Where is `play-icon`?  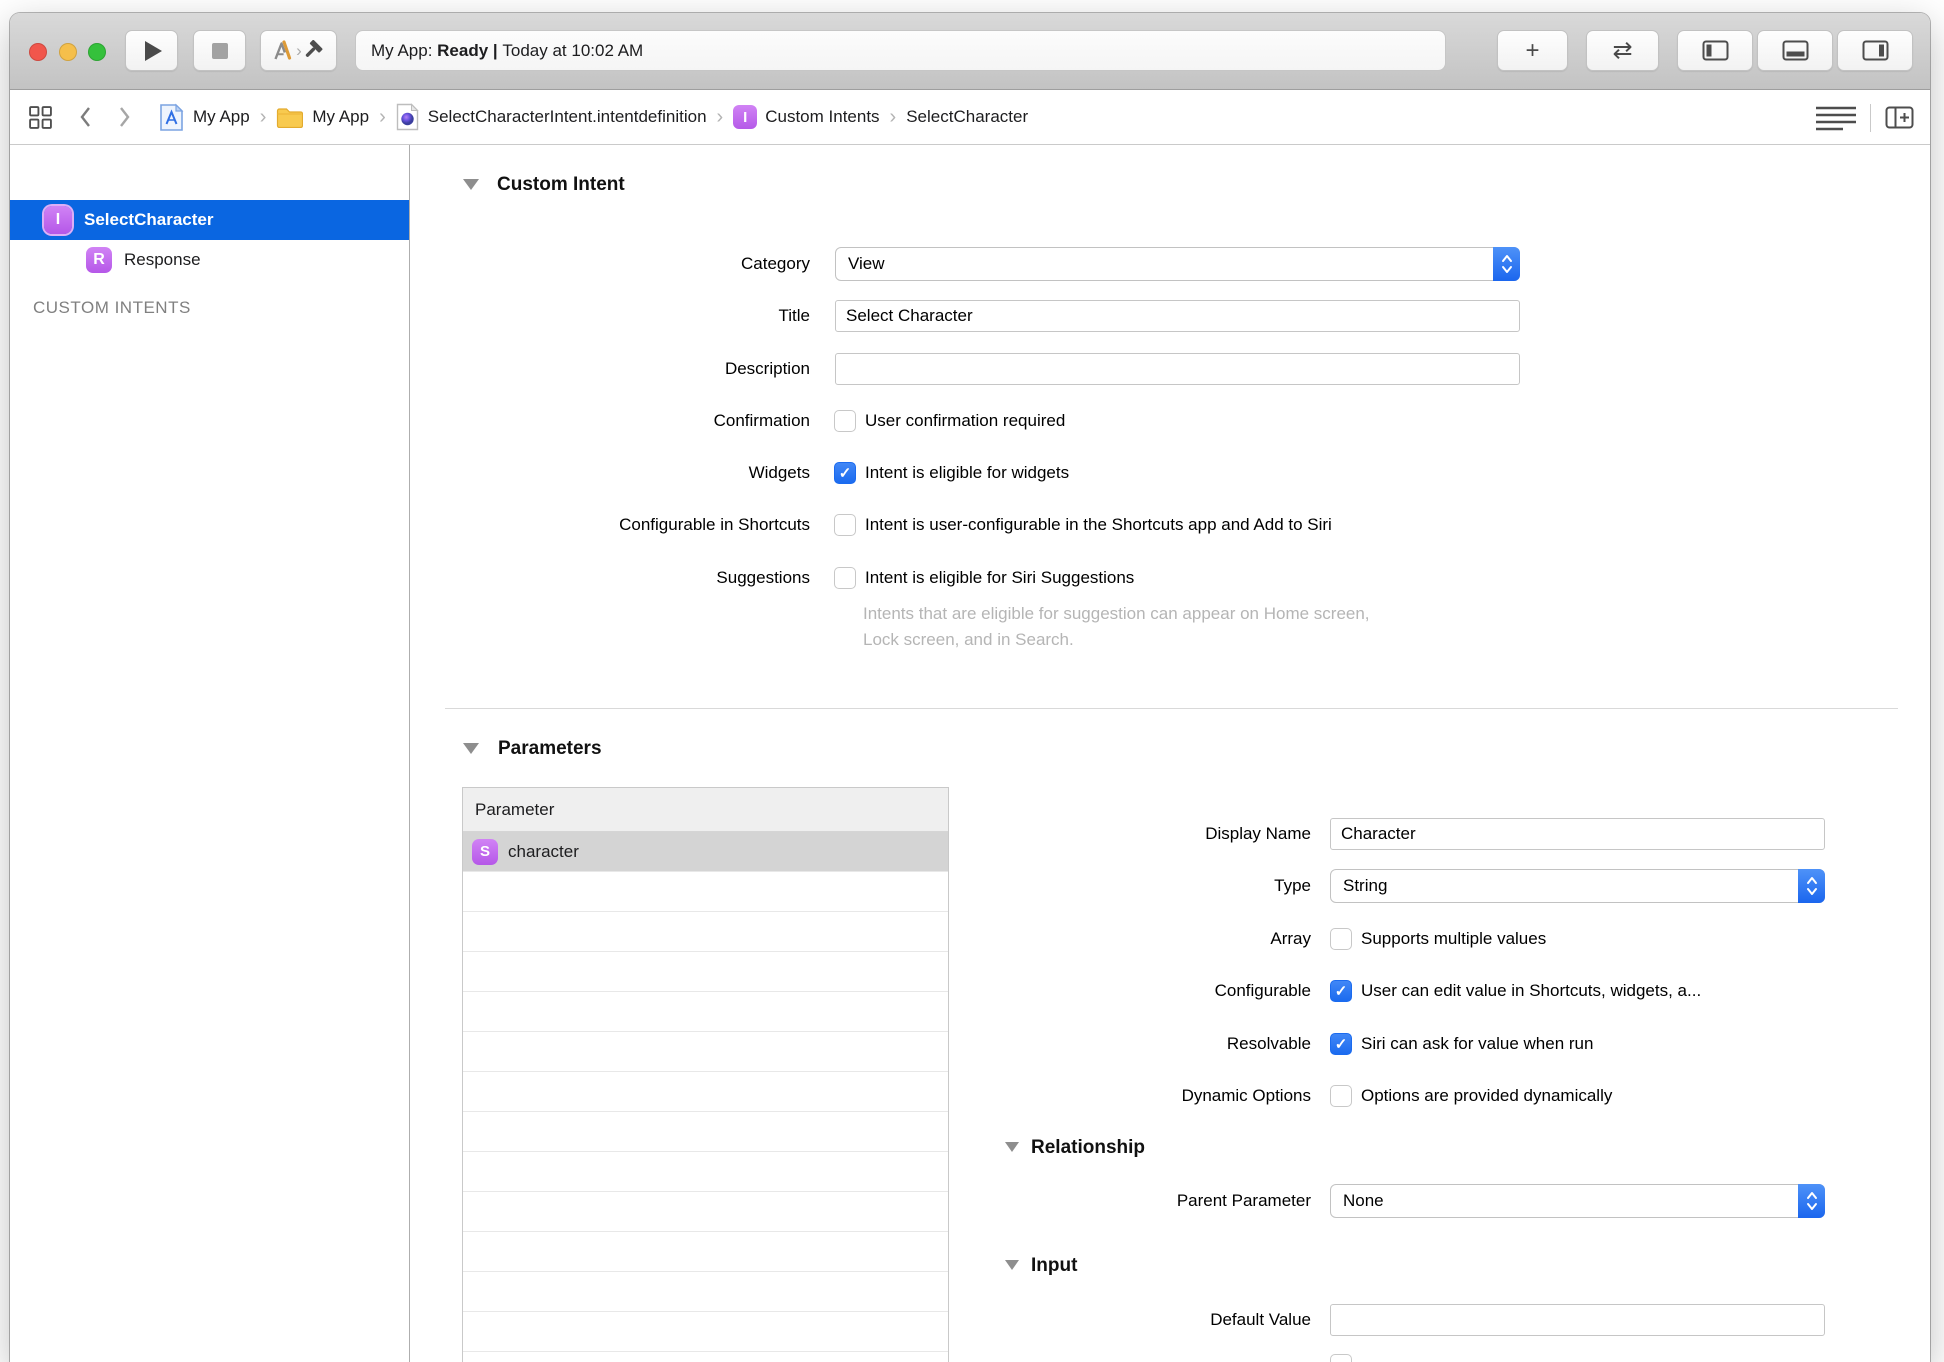 play-icon is located at coordinates (153, 50).